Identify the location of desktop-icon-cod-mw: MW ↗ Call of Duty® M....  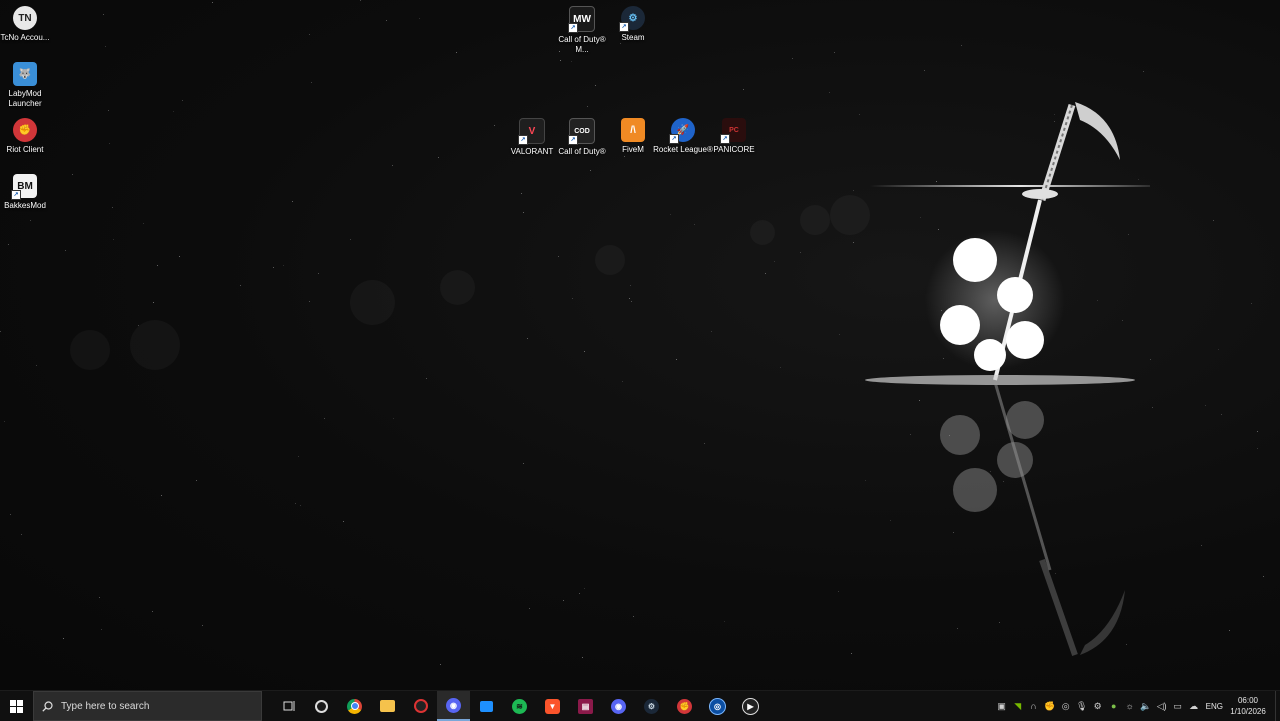
(582, 30).